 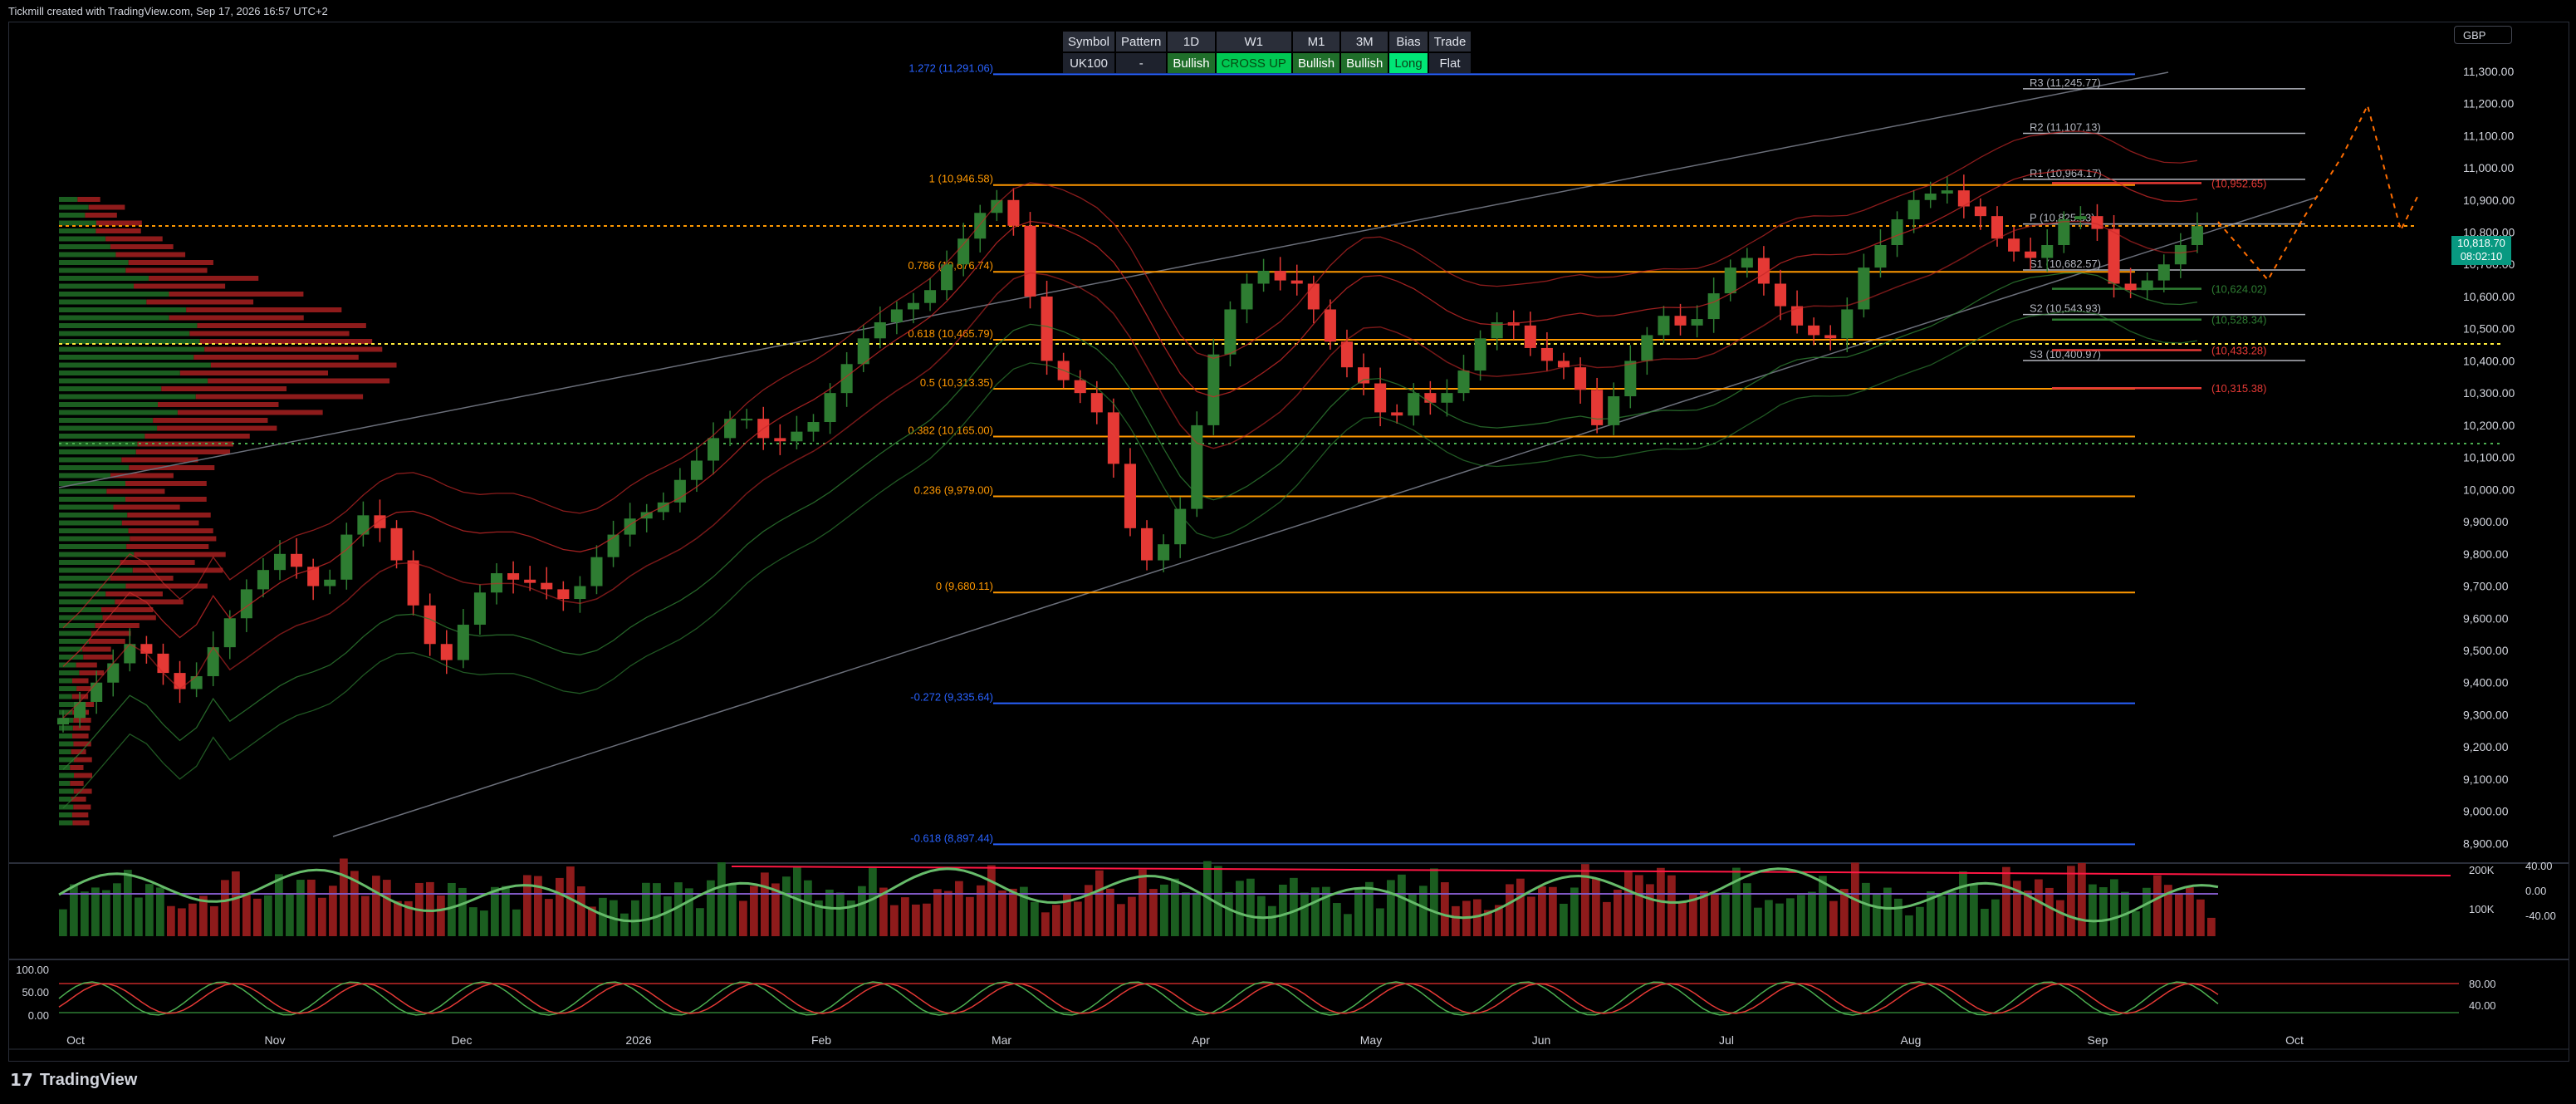 I want to click on fib-level-label: 0.5 (10,313.35), so click(x=957, y=382).